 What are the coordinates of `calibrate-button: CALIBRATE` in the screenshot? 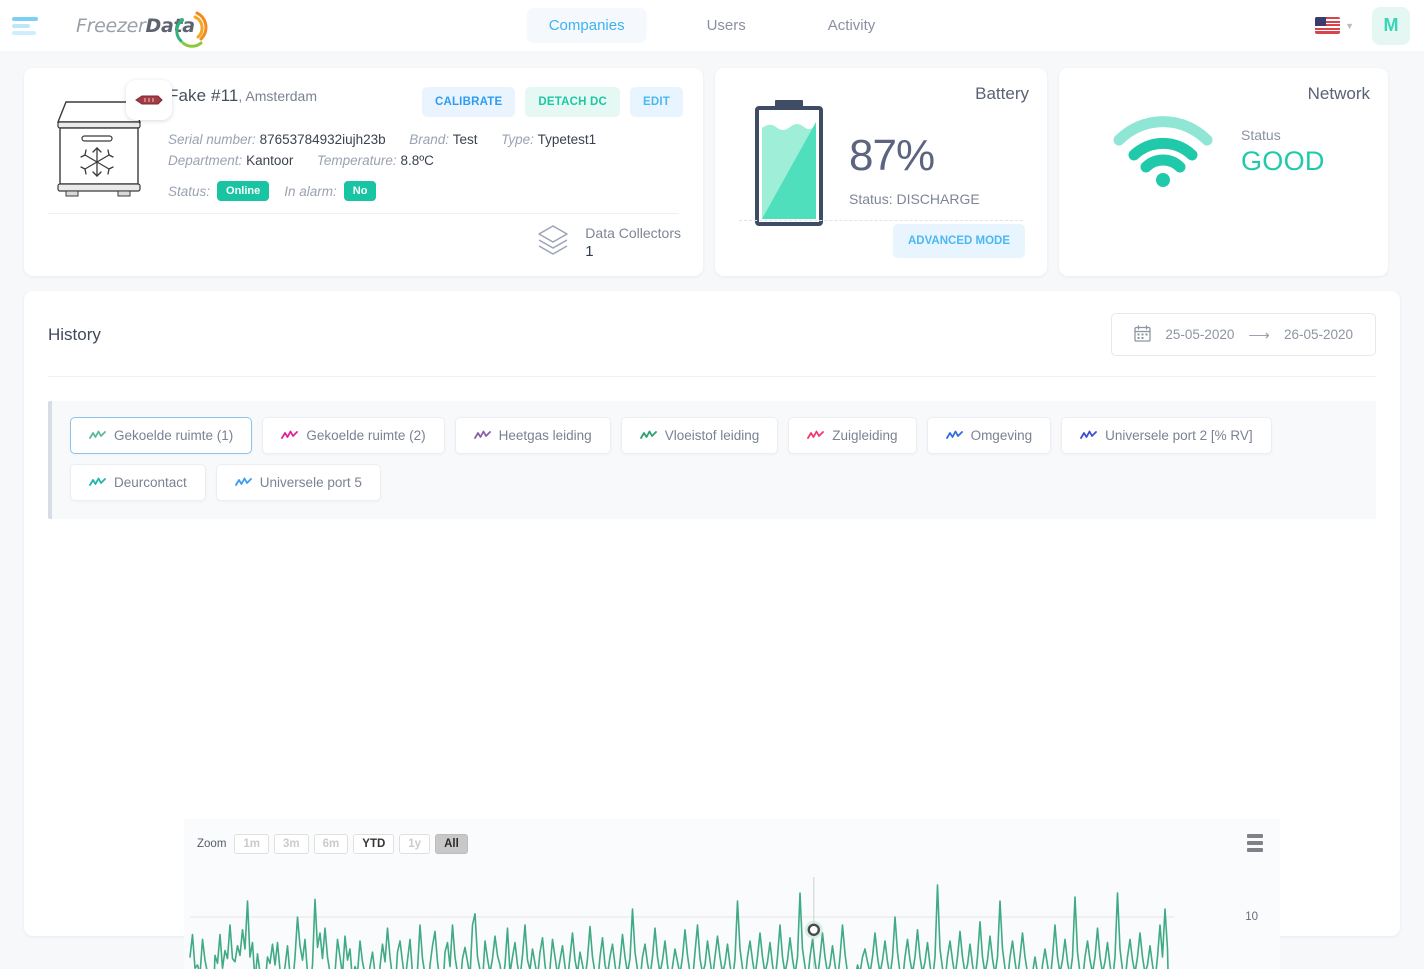 It's located at (468, 102).